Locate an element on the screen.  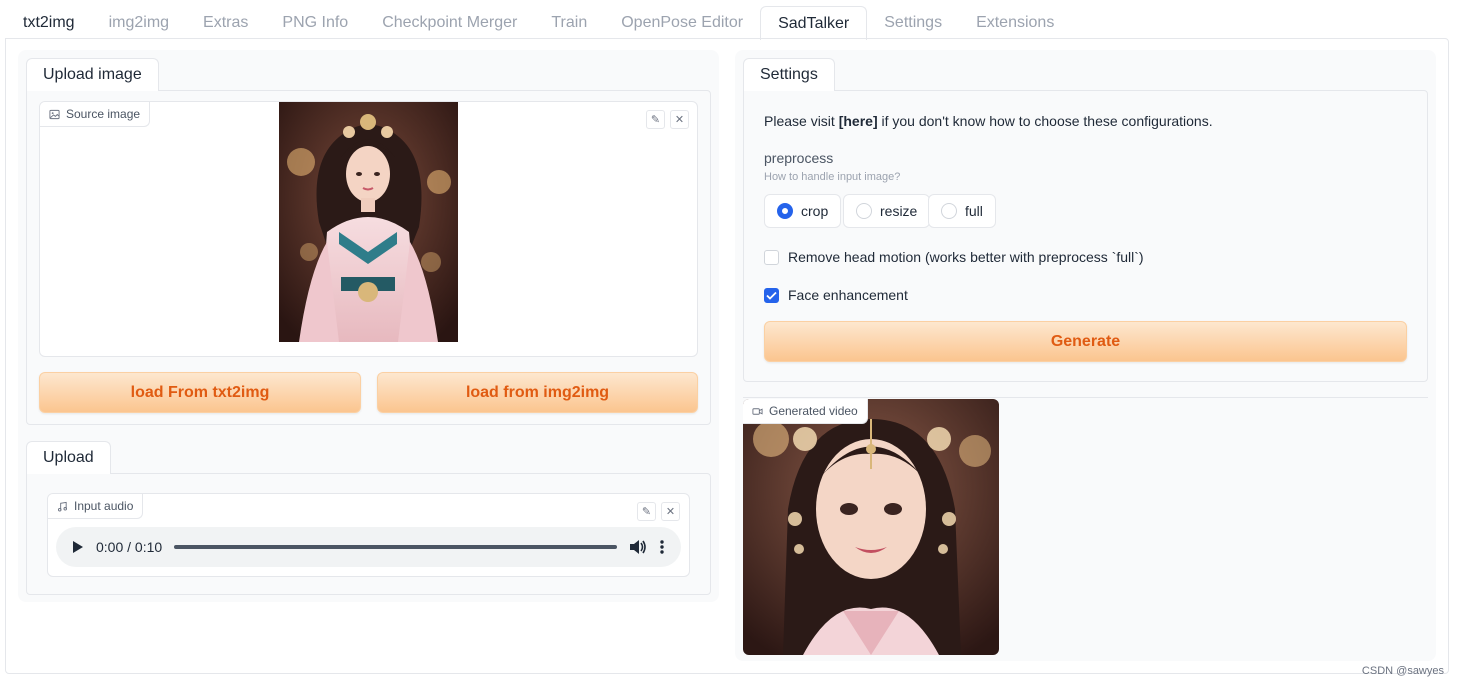
tab-train: Train is located at coordinates (569, 22).